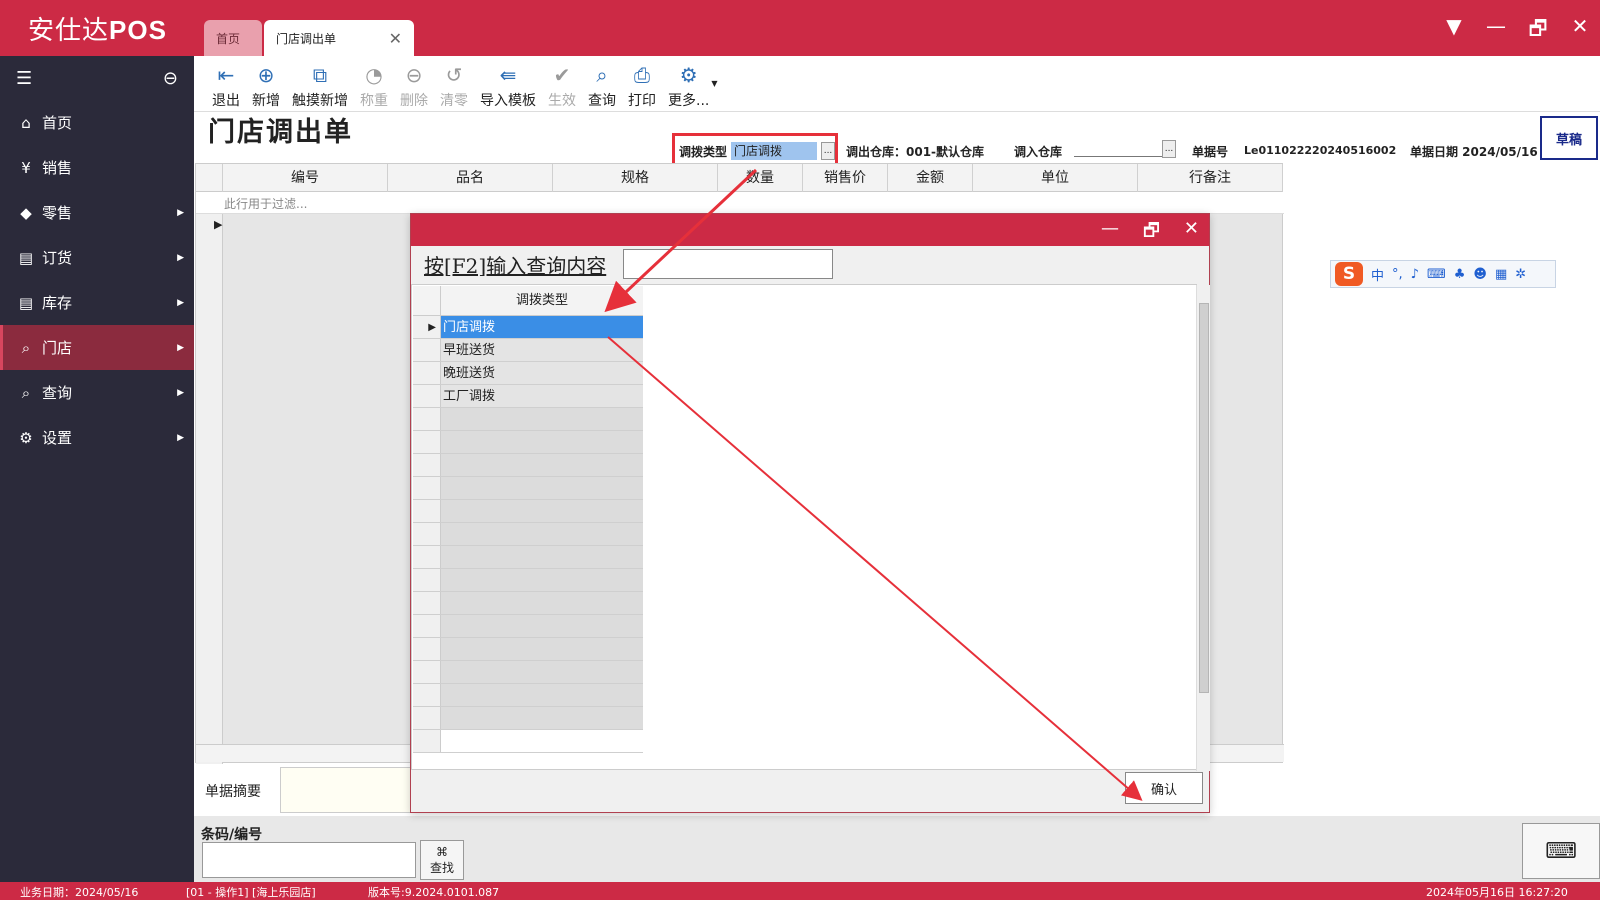  Describe the element at coordinates (1191, 233) in the screenshot. I see `dialog-close-icon: ✕` at that location.